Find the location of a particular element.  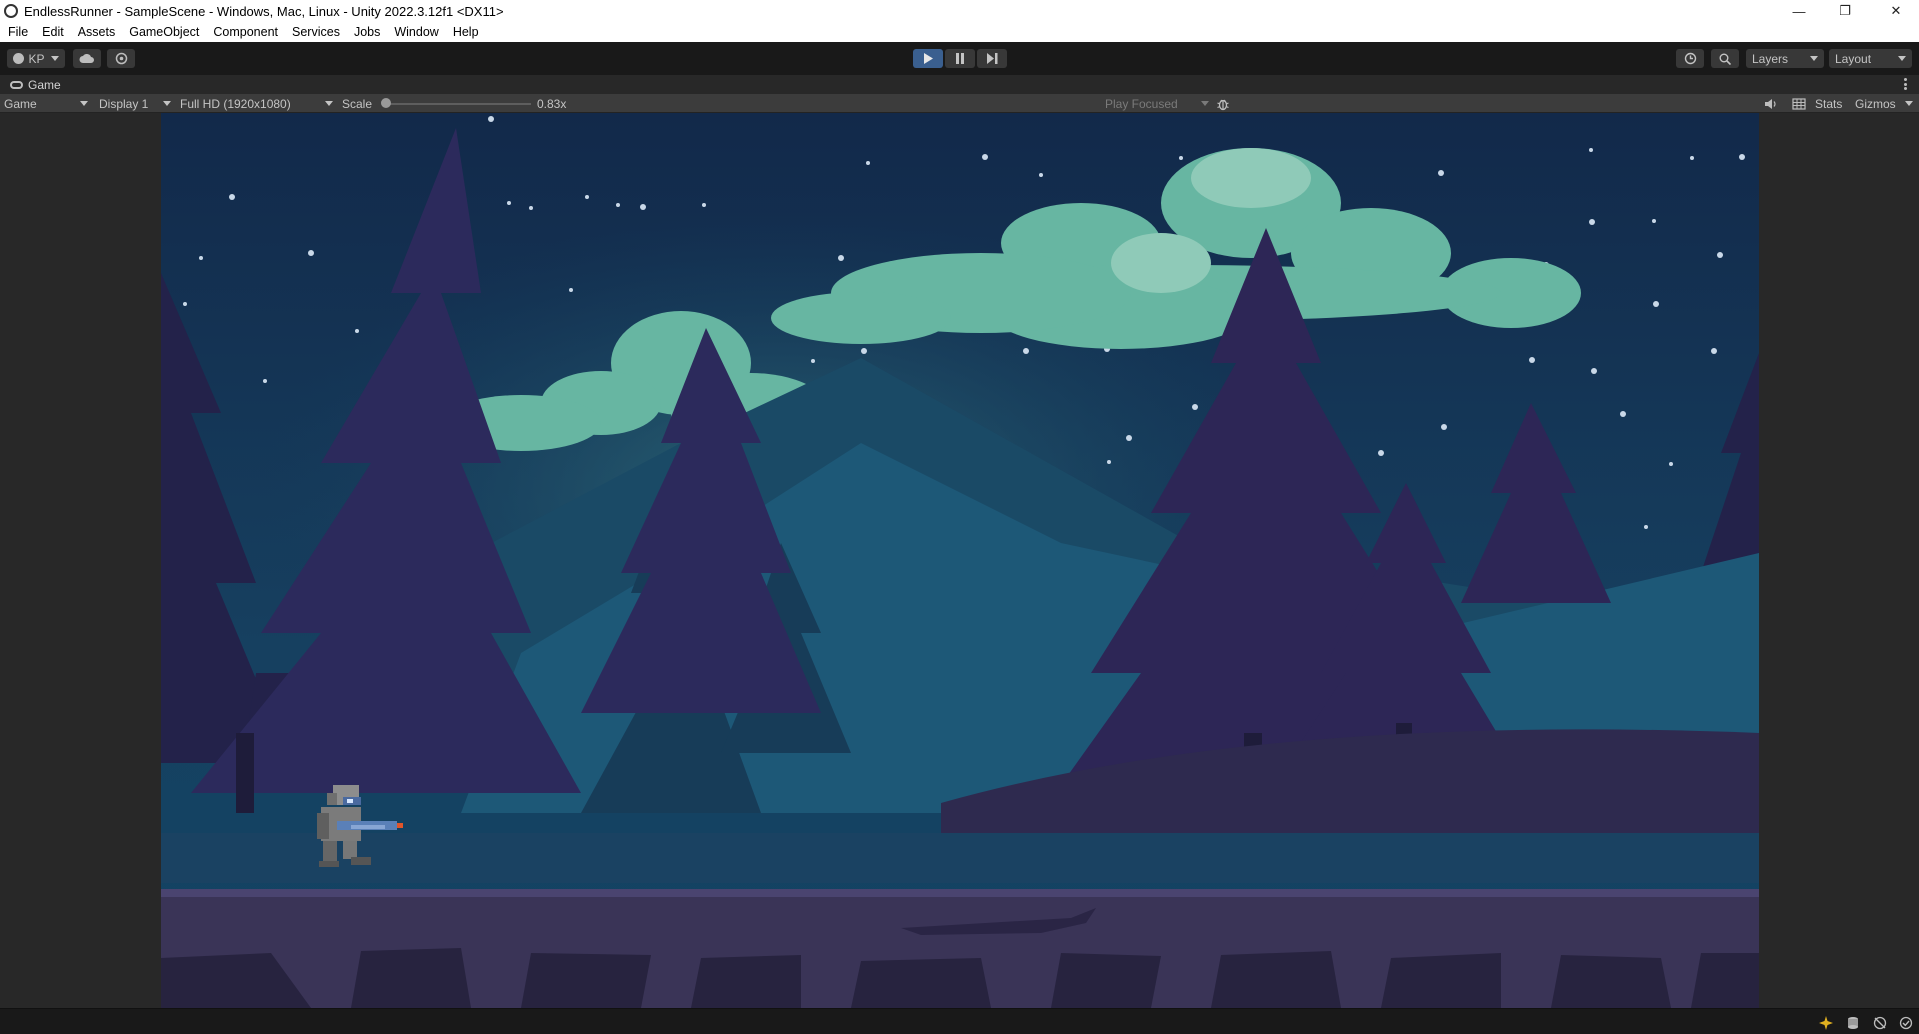

haze is located at coordinates (960, 858).